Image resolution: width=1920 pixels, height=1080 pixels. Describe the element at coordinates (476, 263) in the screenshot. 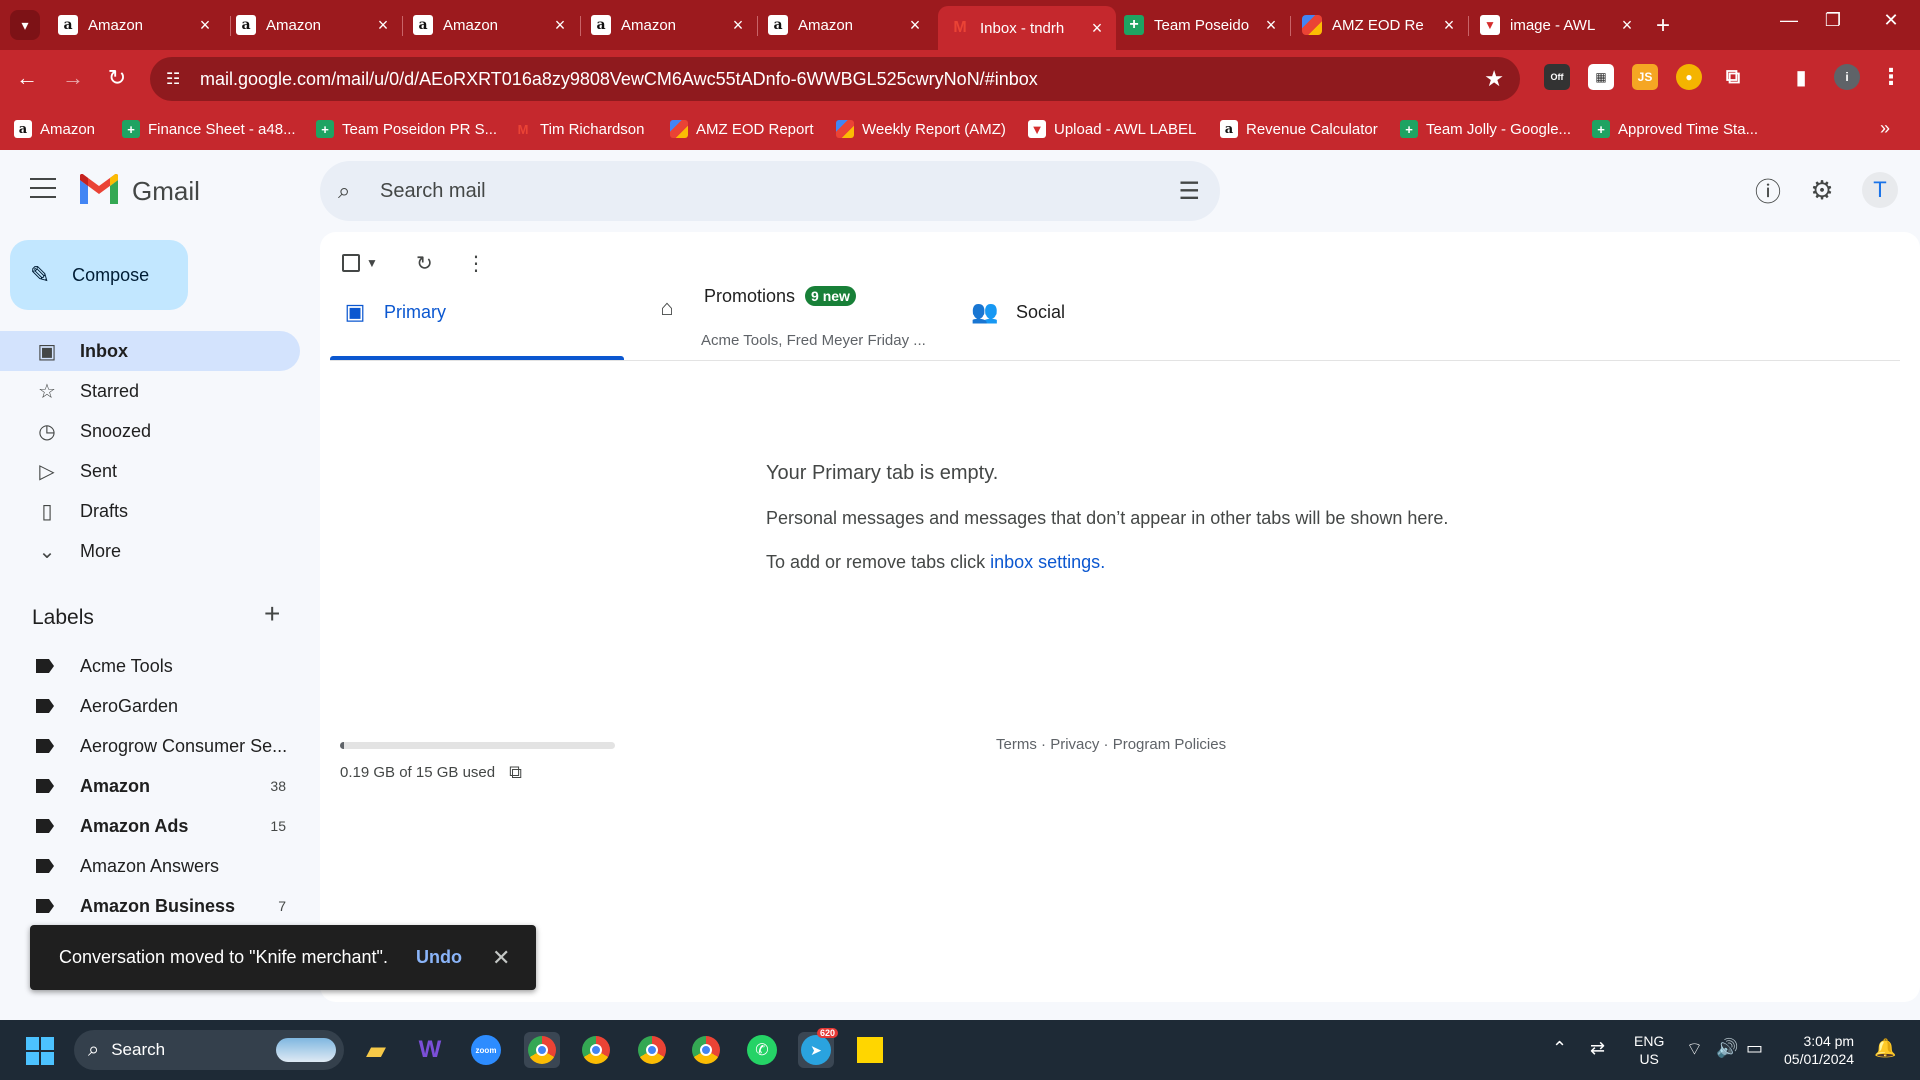

I see `more-options-icon: ⋮` at that location.